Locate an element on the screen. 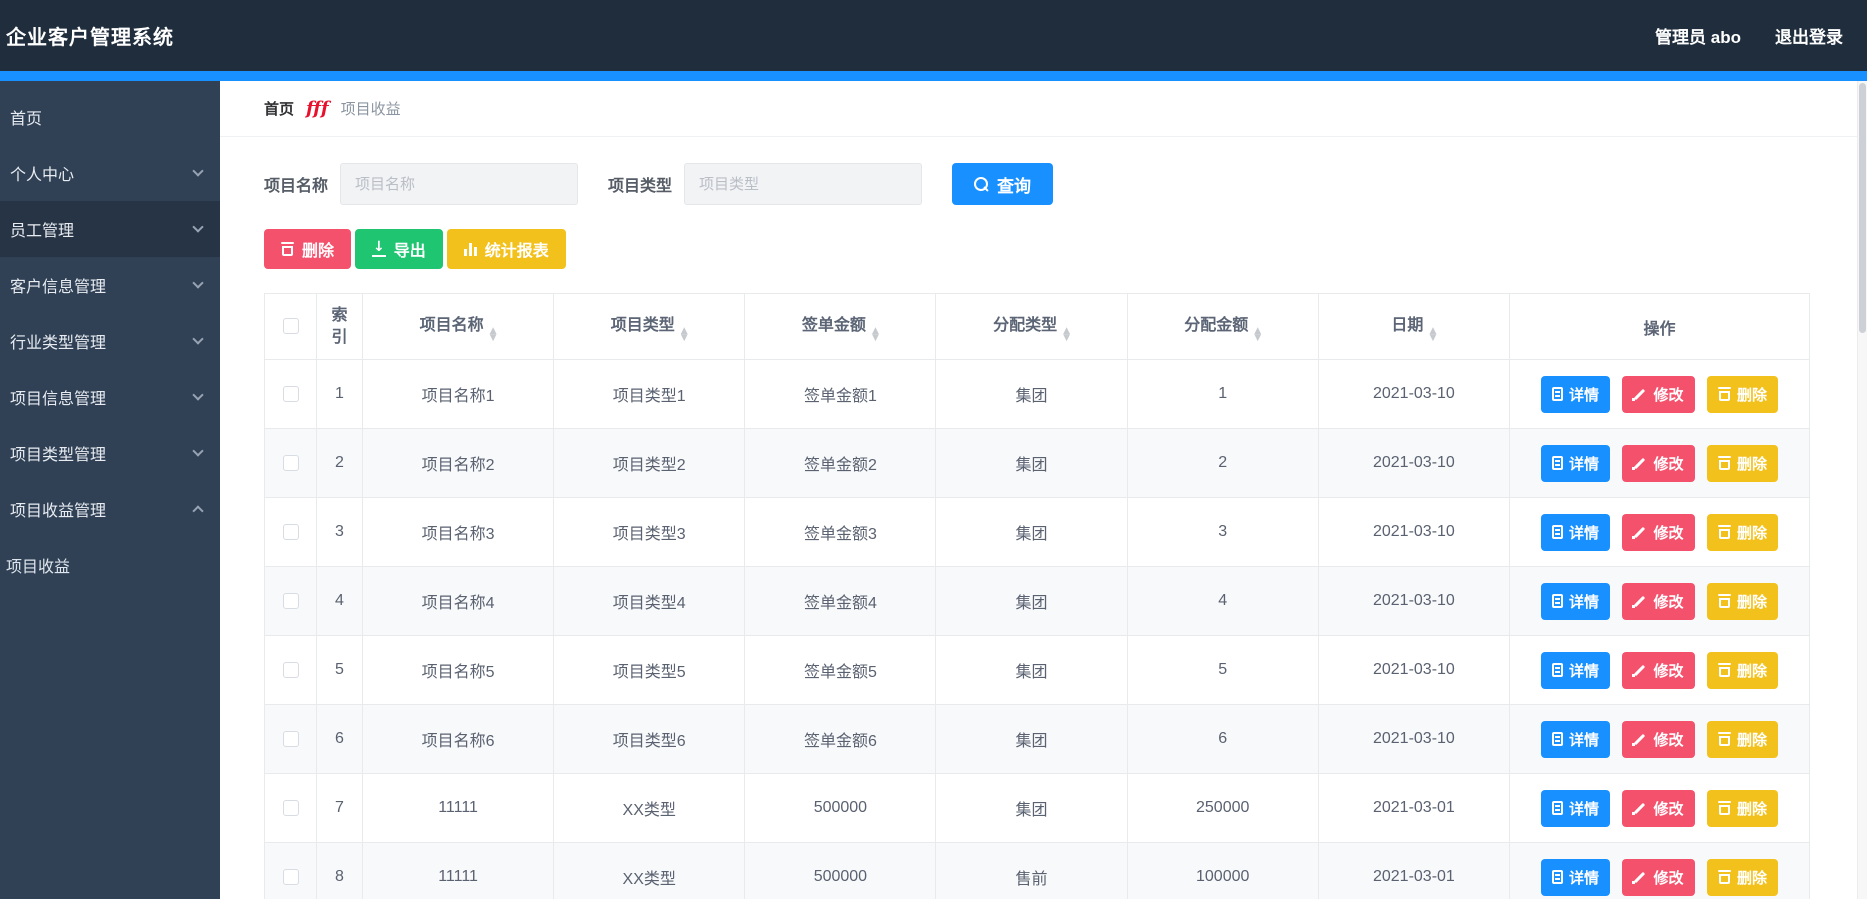  column-header: 日期 is located at coordinates (1414, 326).